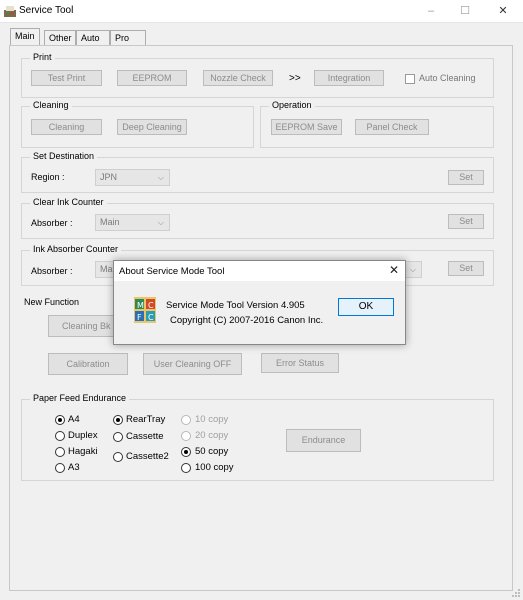 The image size is (523, 600). I want to click on radio-cassette2, so click(118, 457).